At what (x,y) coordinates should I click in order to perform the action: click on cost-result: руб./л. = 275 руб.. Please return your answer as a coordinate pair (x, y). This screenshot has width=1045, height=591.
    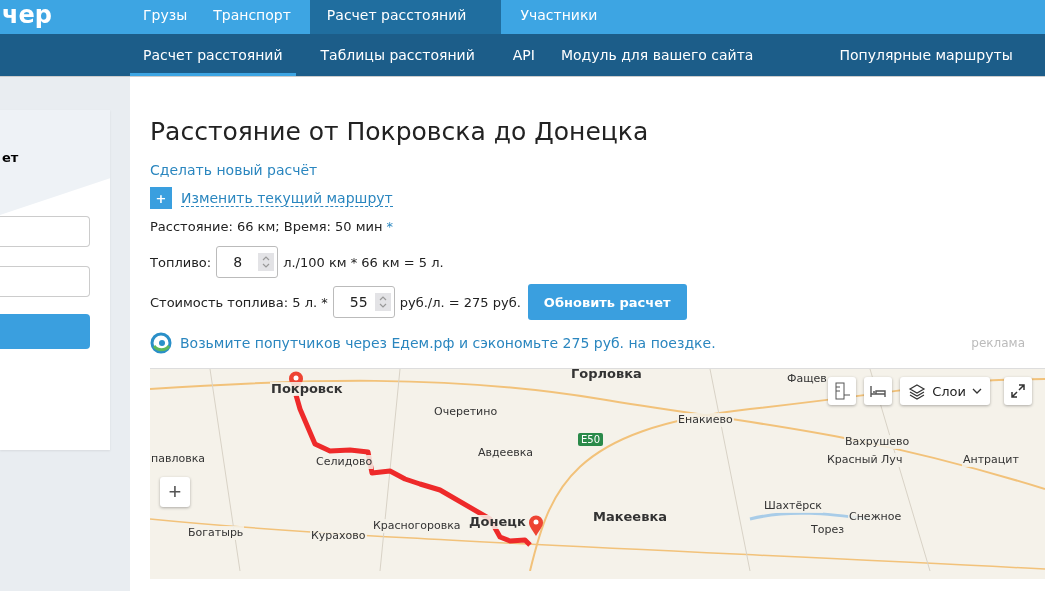
    Looking at the image, I should click on (460, 302).